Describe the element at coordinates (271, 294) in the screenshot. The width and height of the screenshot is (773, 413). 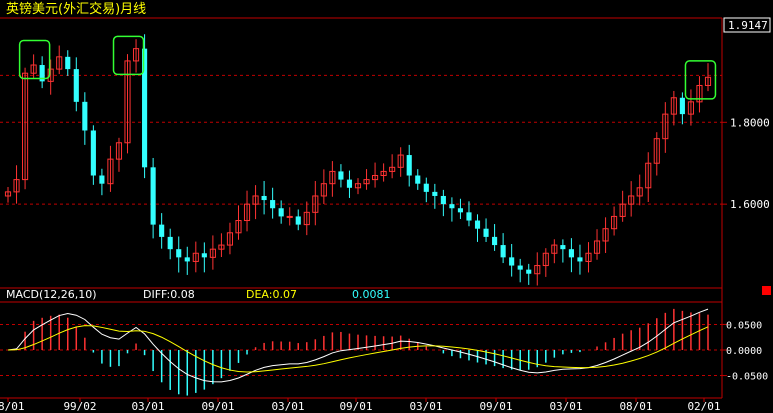
I see `dea-label: DEA:0.07` at that location.